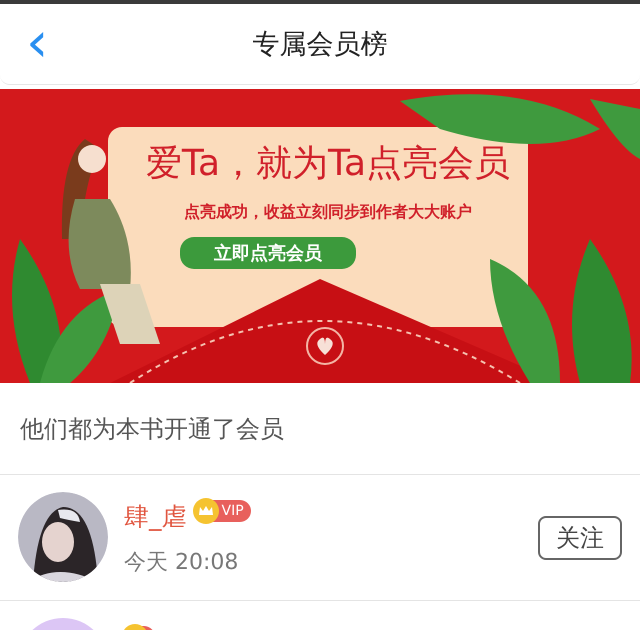 This screenshot has width=640, height=630. I want to click on timestamp: 今天 20:08, so click(182, 563).